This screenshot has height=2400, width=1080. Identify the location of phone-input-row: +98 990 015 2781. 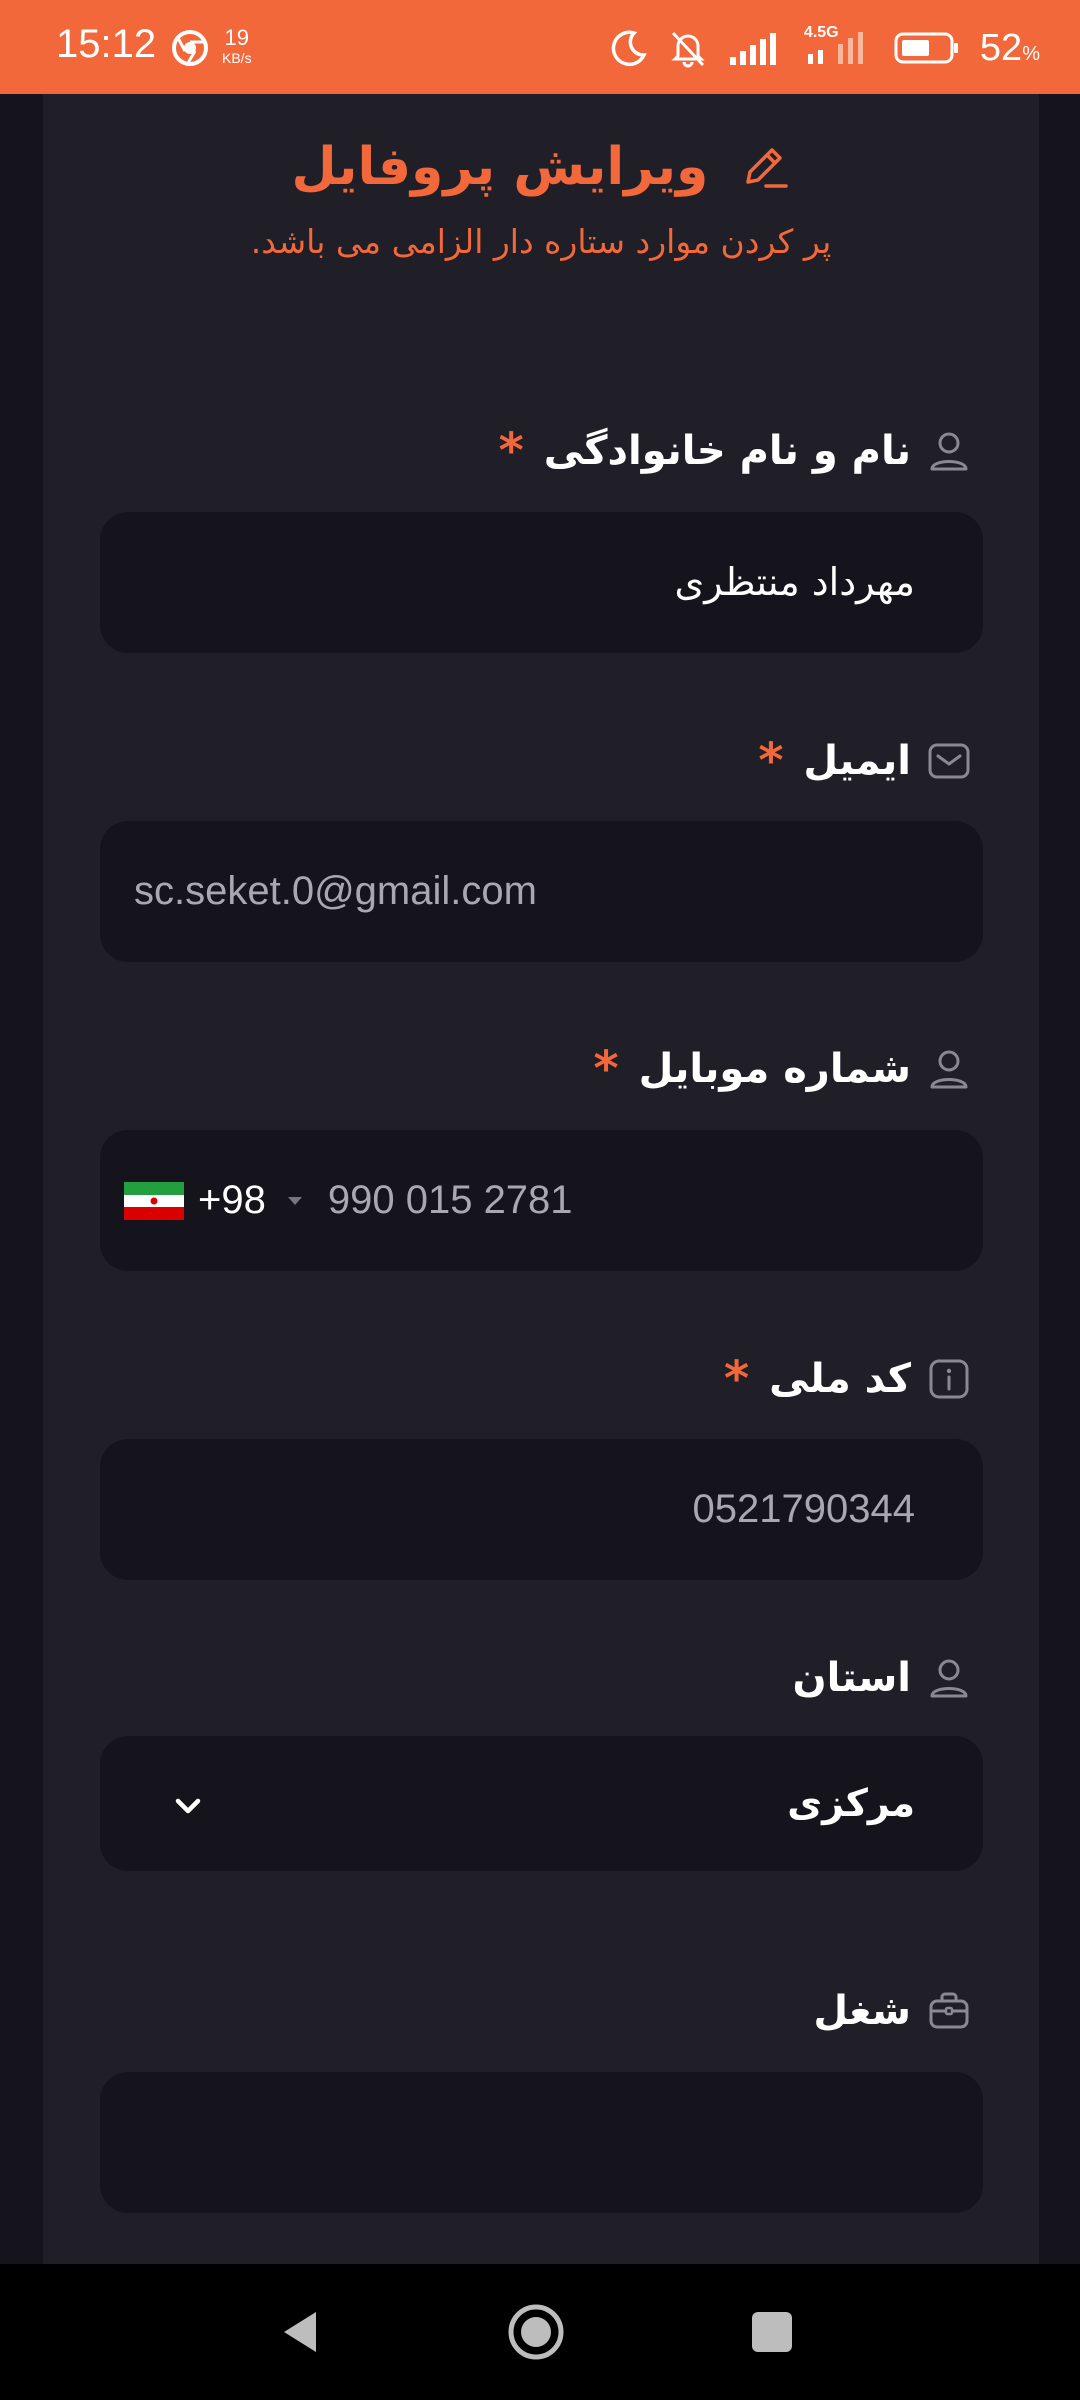
(348, 1200).